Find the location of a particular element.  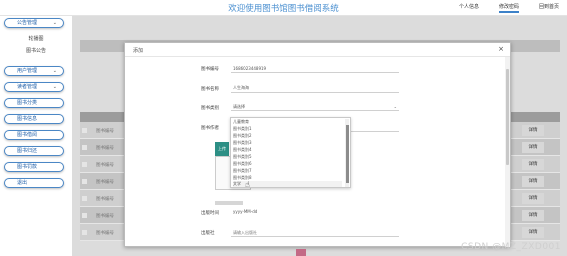

pointer-cursor-icon: ☝ is located at coordinates (247, 184).